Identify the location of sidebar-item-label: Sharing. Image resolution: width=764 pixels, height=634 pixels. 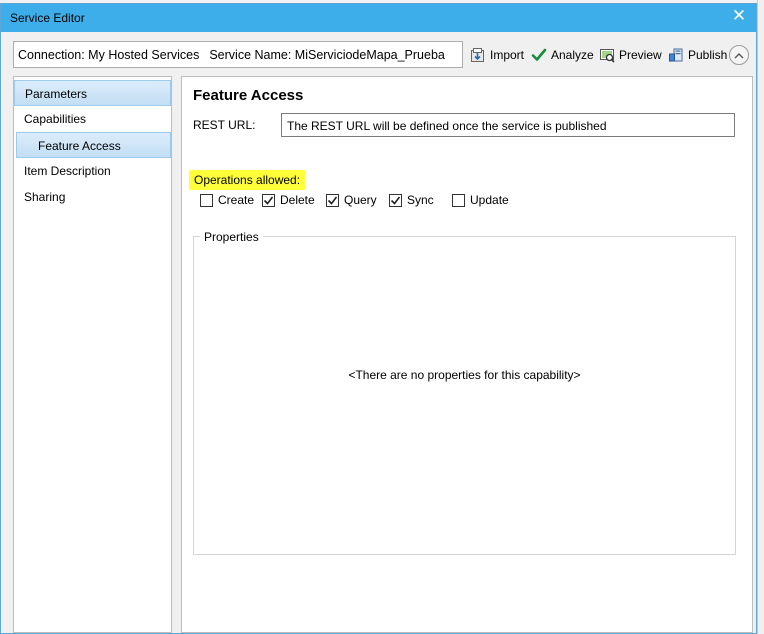
(45, 197).